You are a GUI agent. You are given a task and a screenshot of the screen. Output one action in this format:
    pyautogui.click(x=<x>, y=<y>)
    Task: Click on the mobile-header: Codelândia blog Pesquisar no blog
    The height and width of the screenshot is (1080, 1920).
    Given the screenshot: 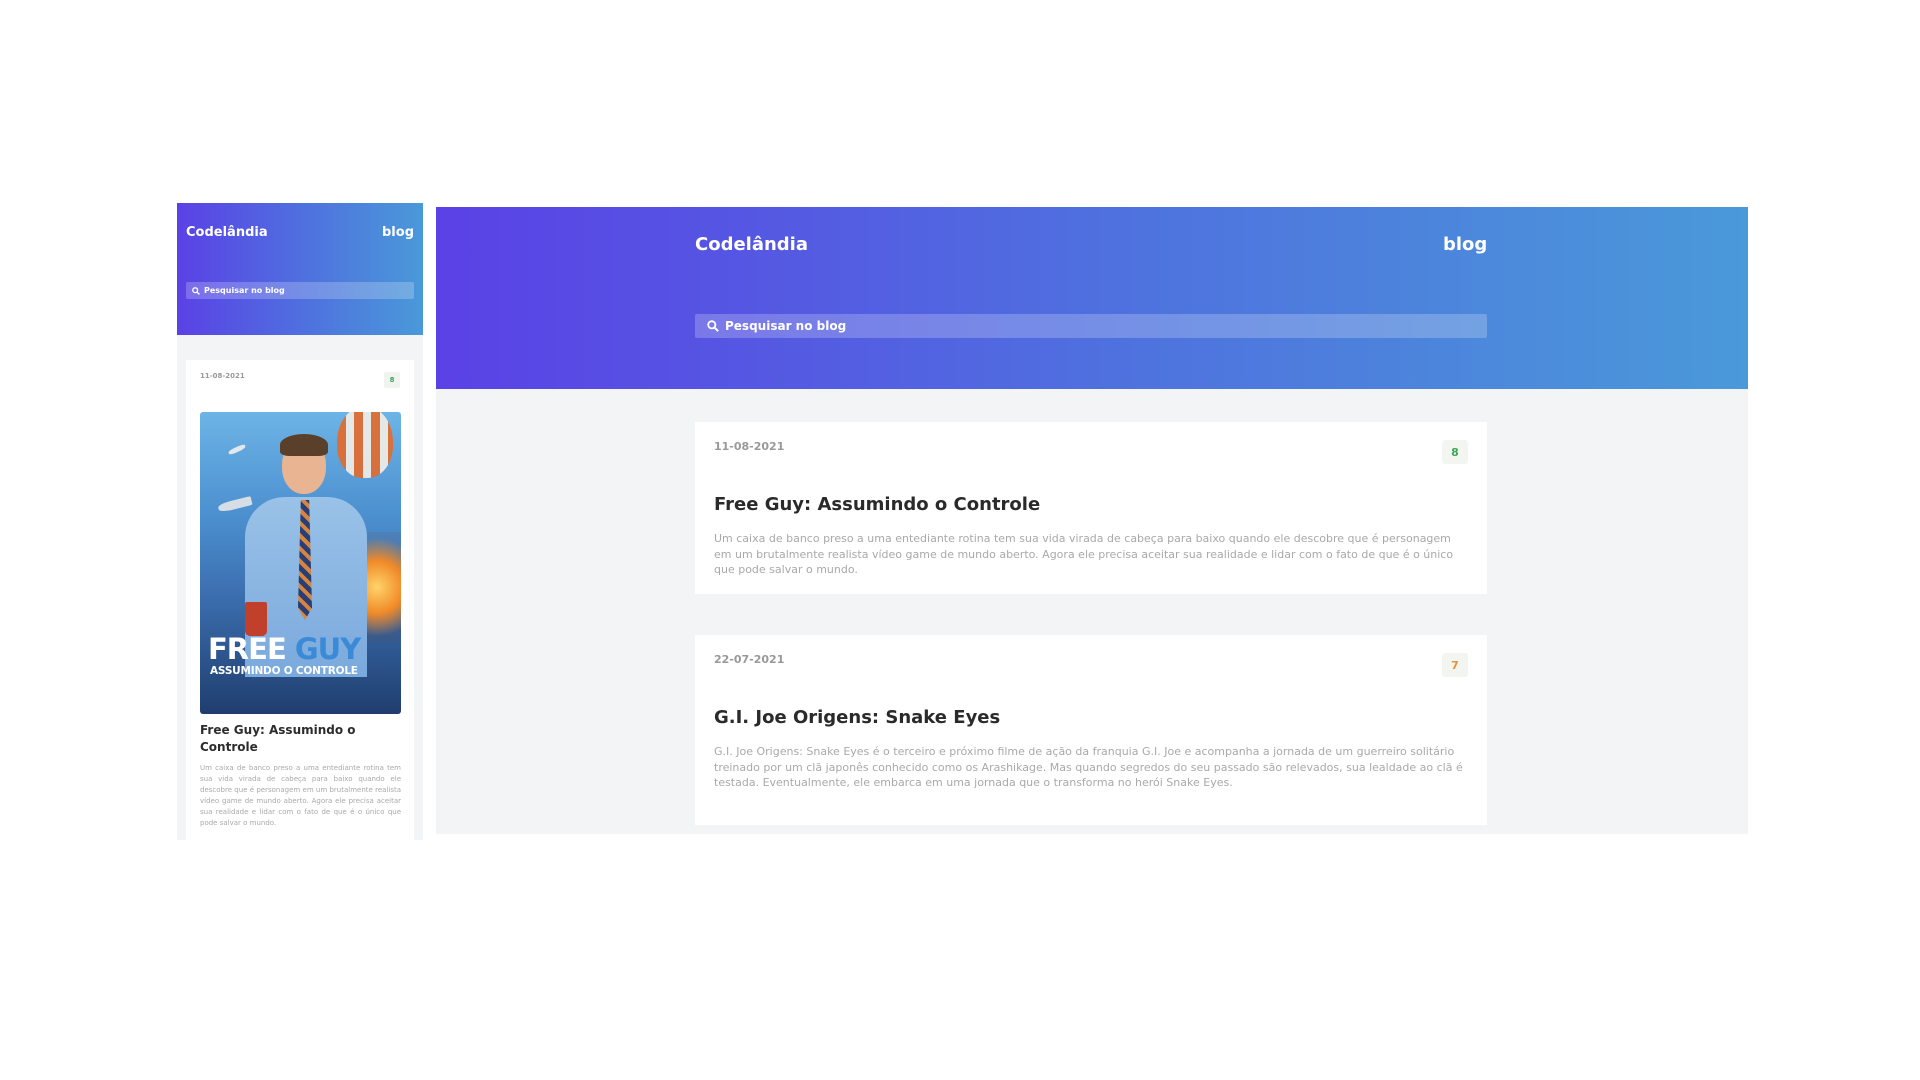 What is the action you would take?
    pyautogui.click(x=300, y=269)
    